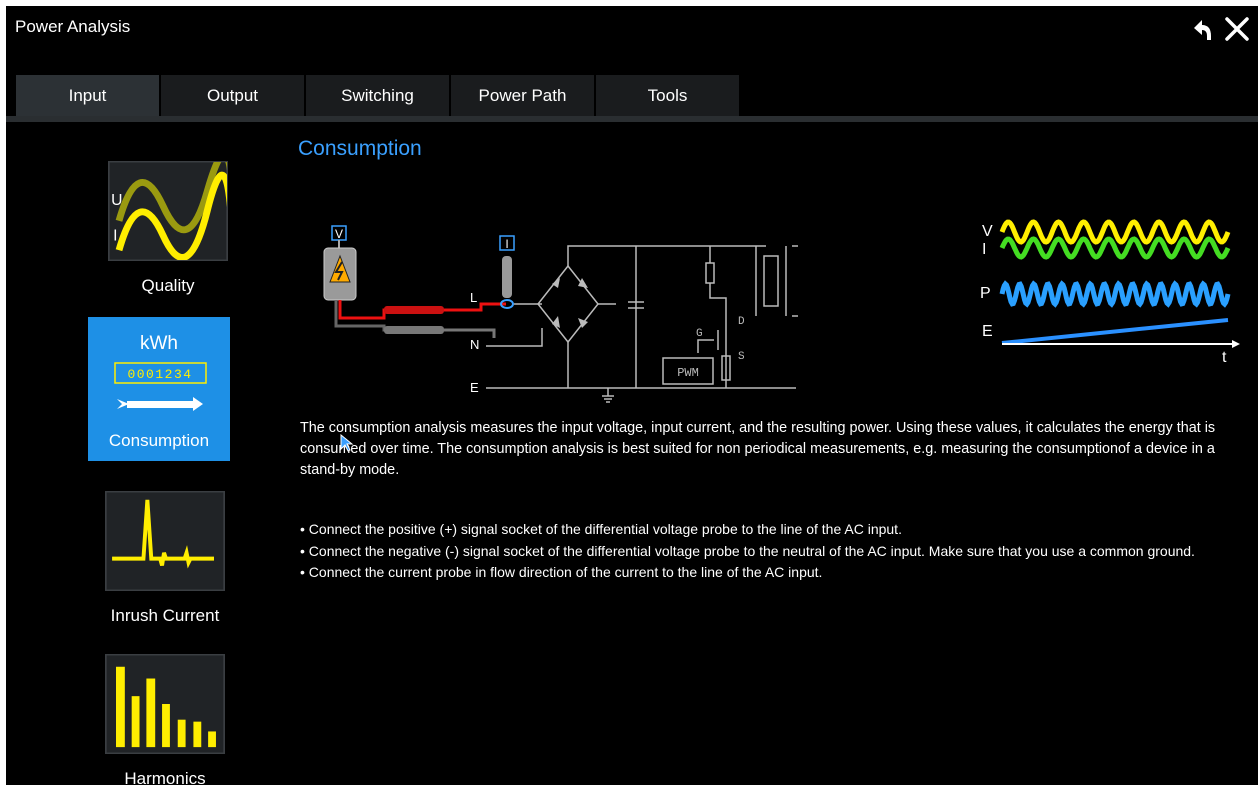 The height and width of the screenshot is (785, 1258). What do you see at coordinates (688, 373) in the screenshot?
I see `pwm-label: PWM` at bounding box center [688, 373].